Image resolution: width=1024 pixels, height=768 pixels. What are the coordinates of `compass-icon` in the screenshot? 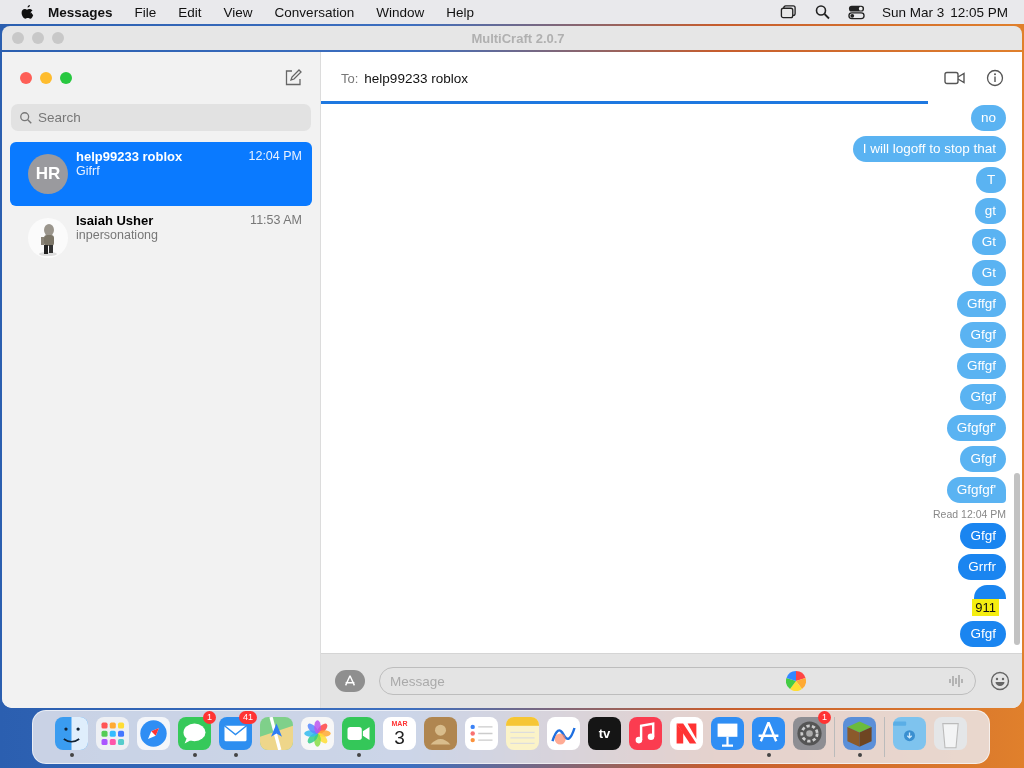 It's located at (153, 733).